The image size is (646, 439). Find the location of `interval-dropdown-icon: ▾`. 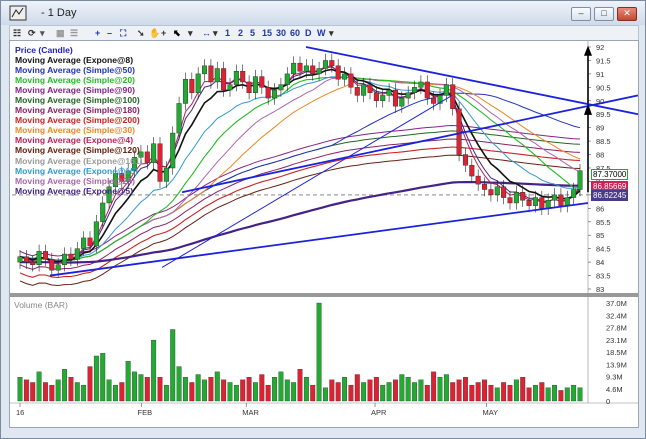

interval-dropdown-icon: ▾ is located at coordinates (331, 33).